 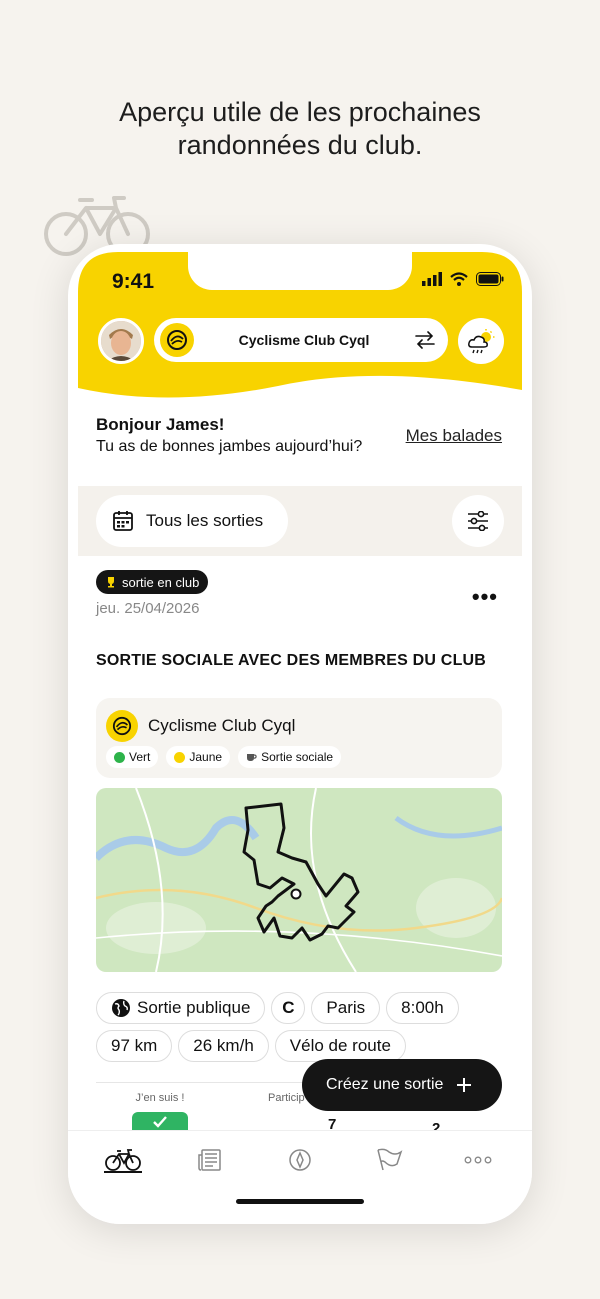 I want to click on avatar-face-icon, so click(x=121, y=341).